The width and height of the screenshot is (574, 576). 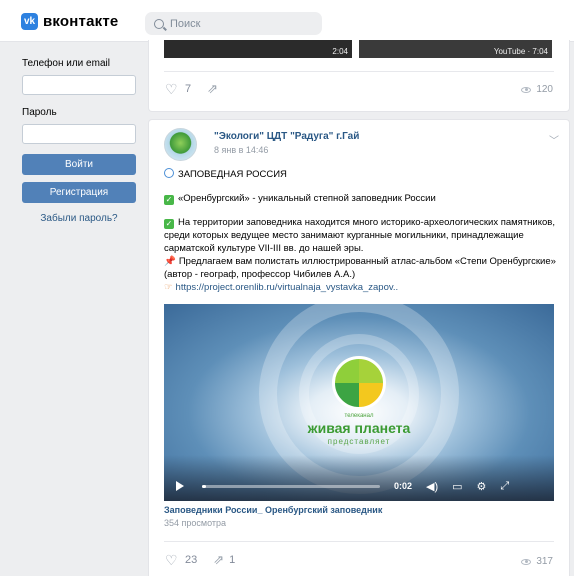 I want to click on post-date: 8 янв в 14:46, so click(x=241, y=150).